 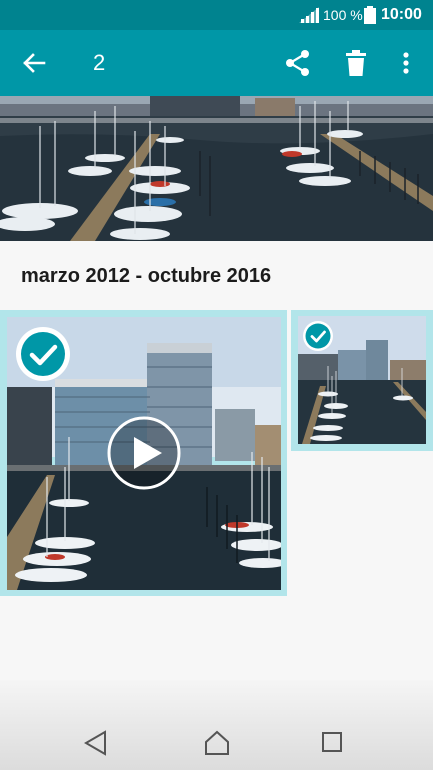 I want to click on selection-toolbar: 2, so click(x=216, y=63).